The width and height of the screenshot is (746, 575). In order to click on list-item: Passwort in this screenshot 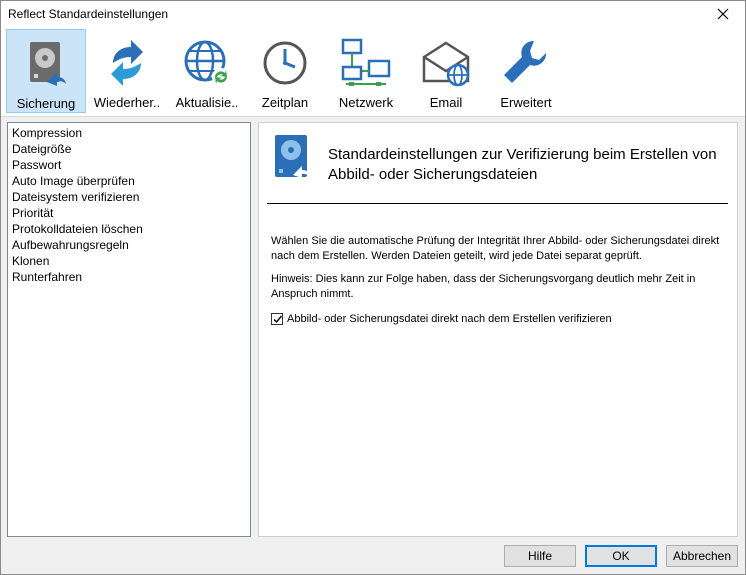, I will do `click(129, 165)`.